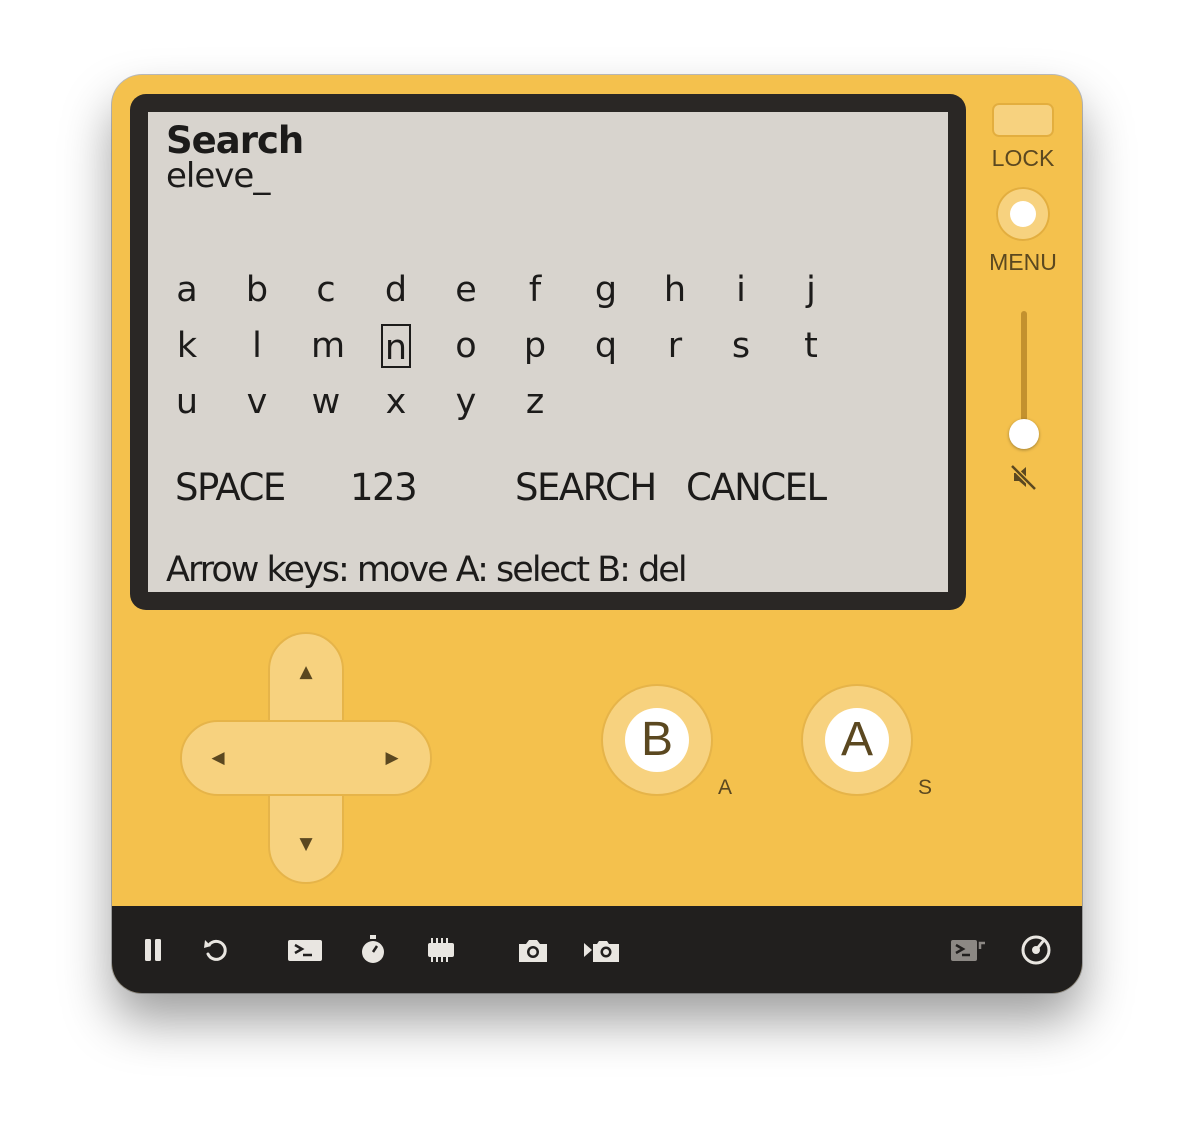 Image resolution: width=1194 pixels, height=1142 pixels. What do you see at coordinates (396, 402) in the screenshot?
I see `keyboard-key-x: x` at bounding box center [396, 402].